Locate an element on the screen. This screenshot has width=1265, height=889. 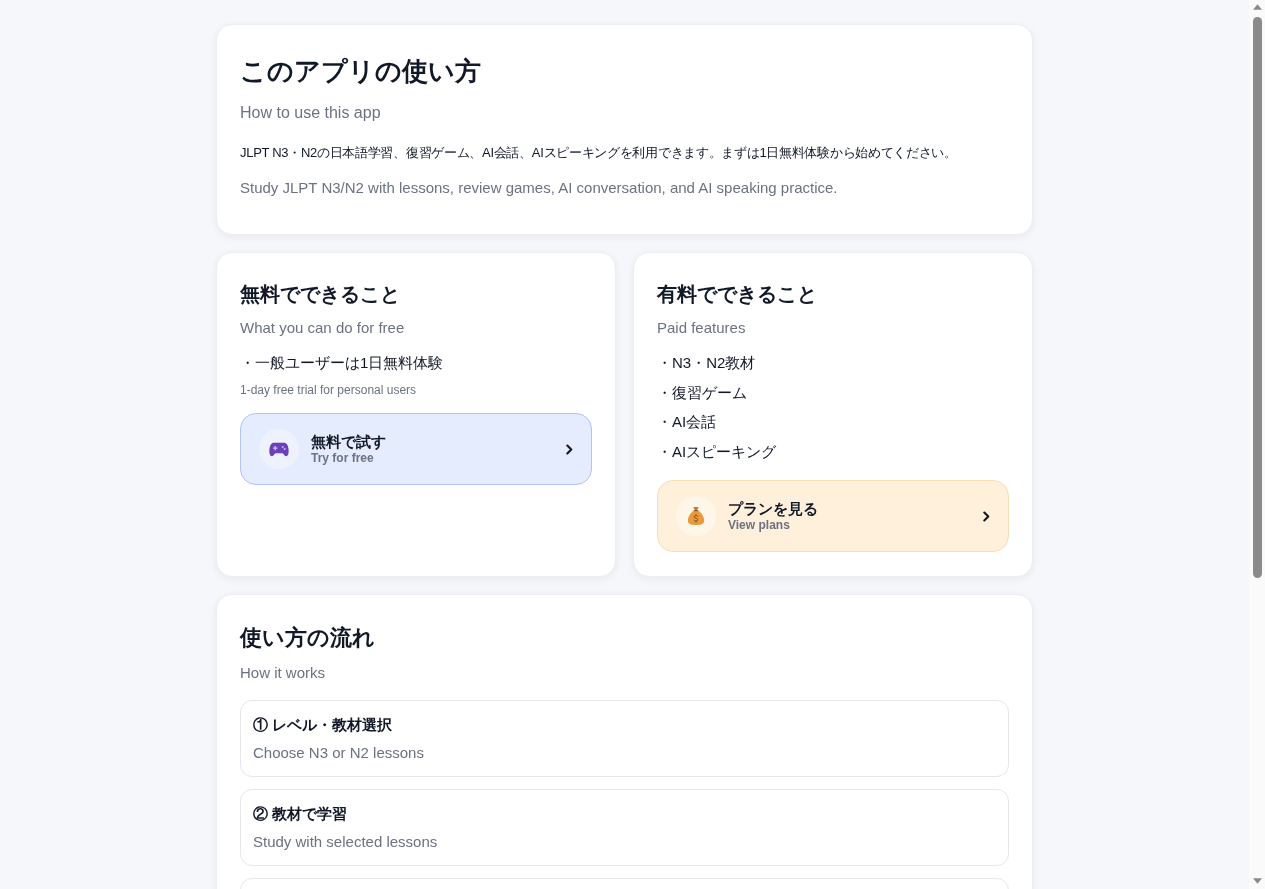
step-title: ② 教材で学習 is located at coordinates (301, 814).